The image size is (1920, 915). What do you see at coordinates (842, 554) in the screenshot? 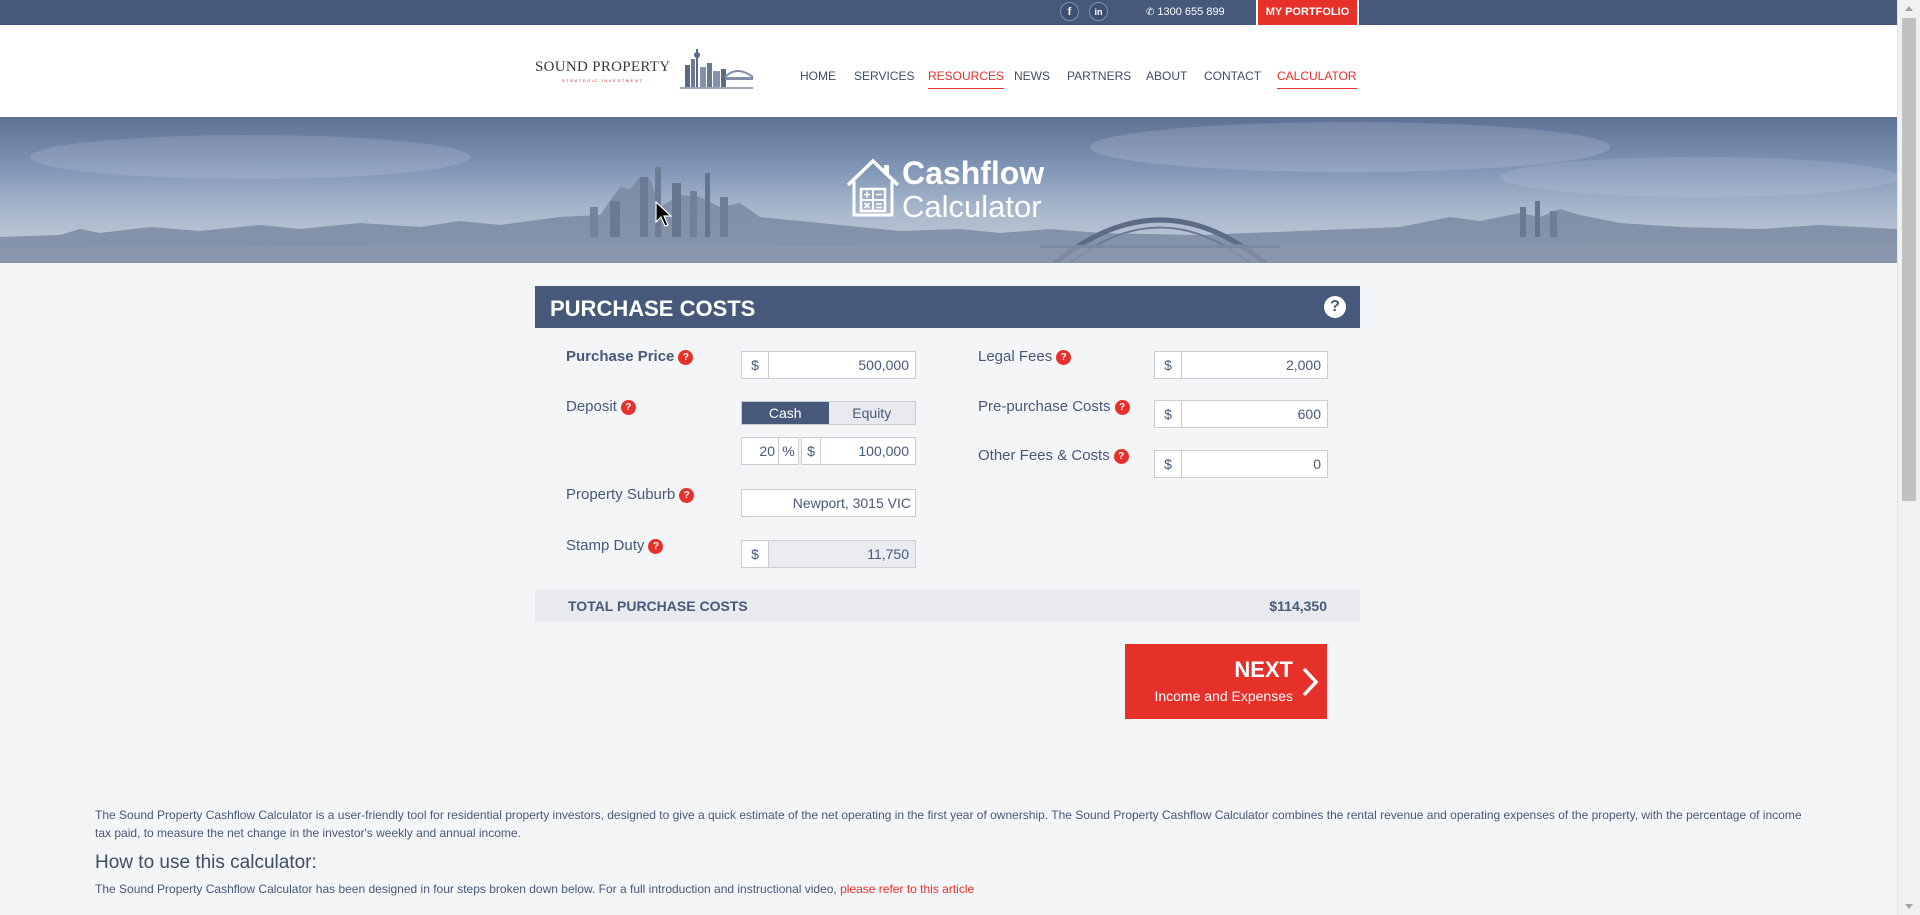
I see `stamp-duty-value: 11,750` at bounding box center [842, 554].